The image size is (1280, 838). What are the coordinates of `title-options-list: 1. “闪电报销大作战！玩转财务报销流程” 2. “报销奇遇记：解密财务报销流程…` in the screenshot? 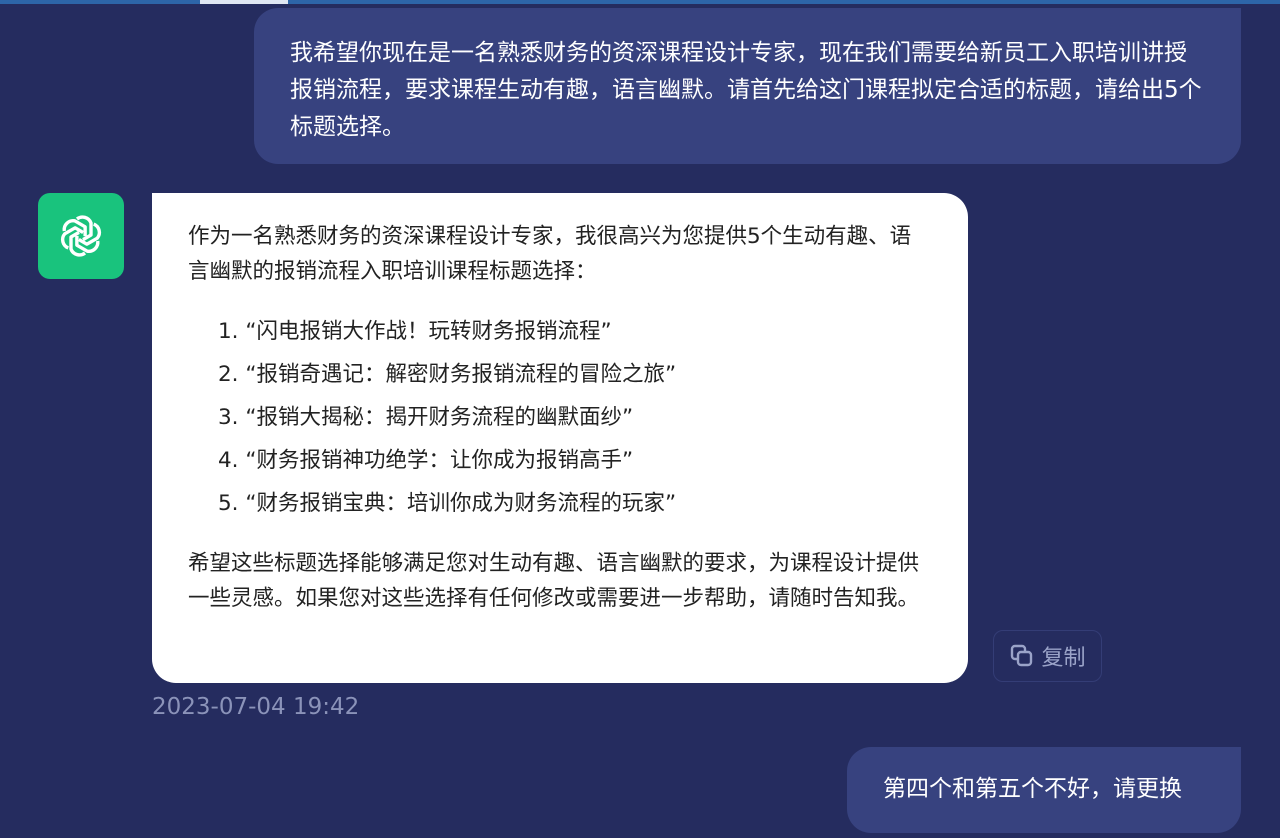 It's located at (560, 417).